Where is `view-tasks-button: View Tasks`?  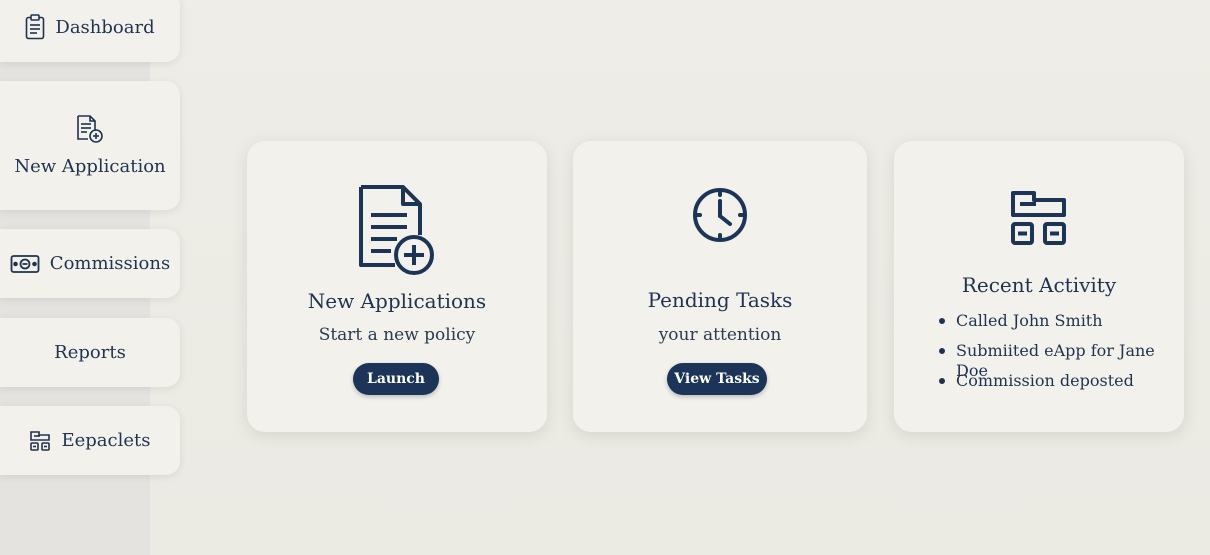
view-tasks-button: View Tasks is located at coordinates (717, 379).